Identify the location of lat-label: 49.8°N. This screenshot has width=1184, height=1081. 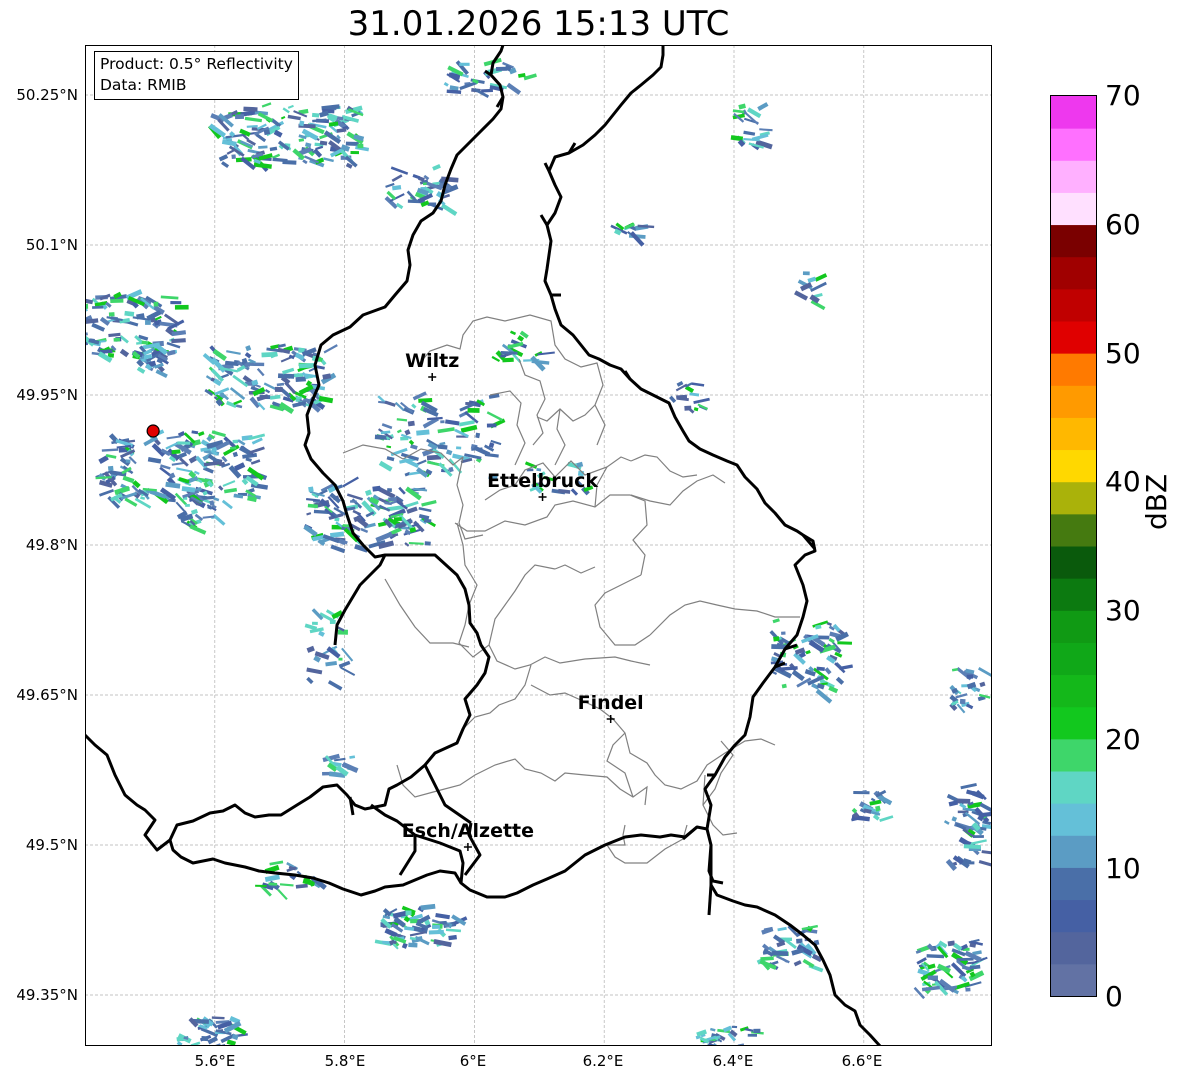
(51, 545).